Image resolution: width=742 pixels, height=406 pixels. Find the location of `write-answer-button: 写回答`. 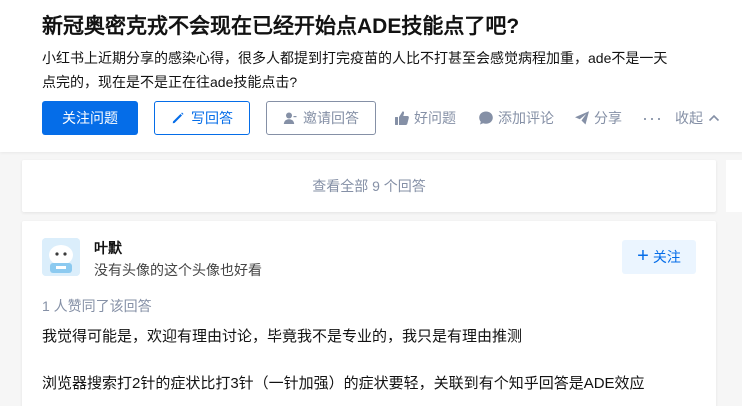

write-answer-button: 写回答 is located at coordinates (202, 118).